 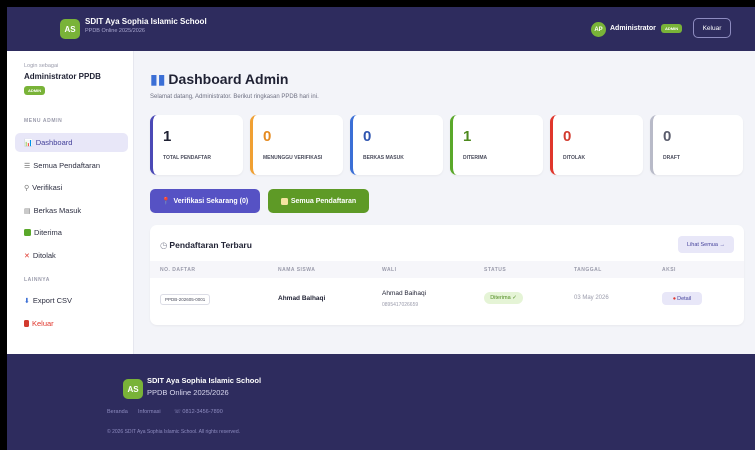 I want to click on registration-date: 03 May 2026, so click(x=591, y=298).